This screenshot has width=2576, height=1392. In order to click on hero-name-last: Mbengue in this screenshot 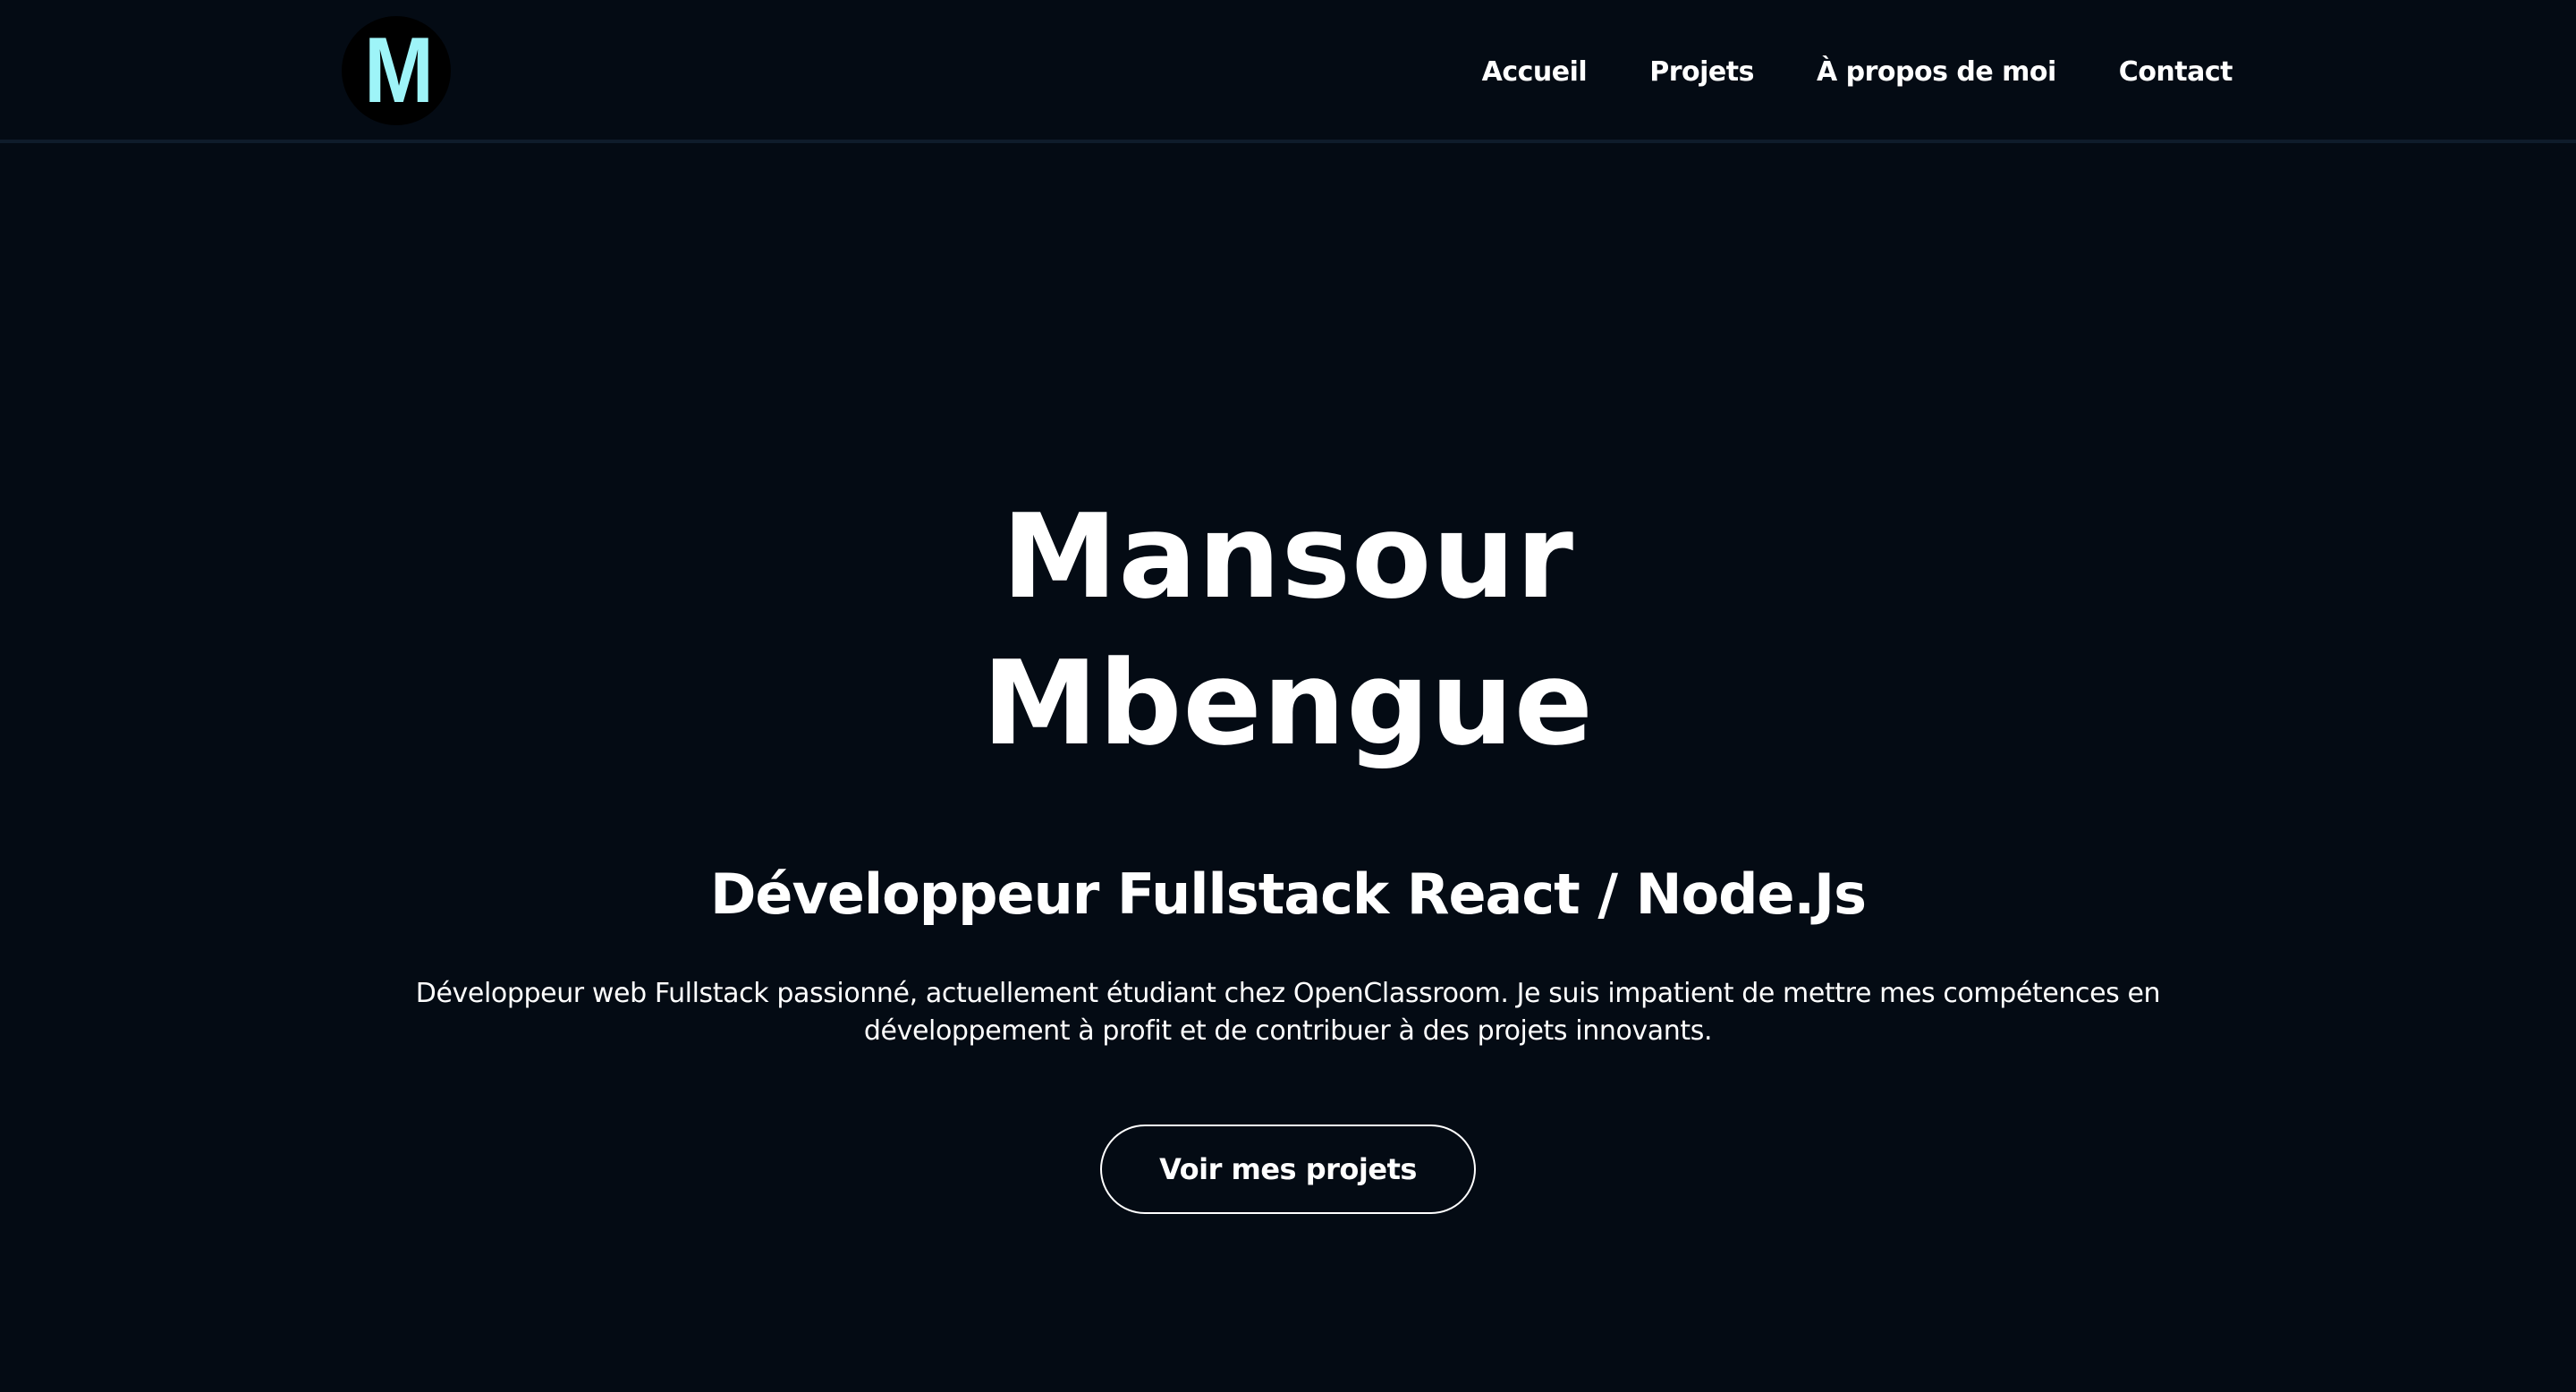, I will do `click(1288, 703)`.